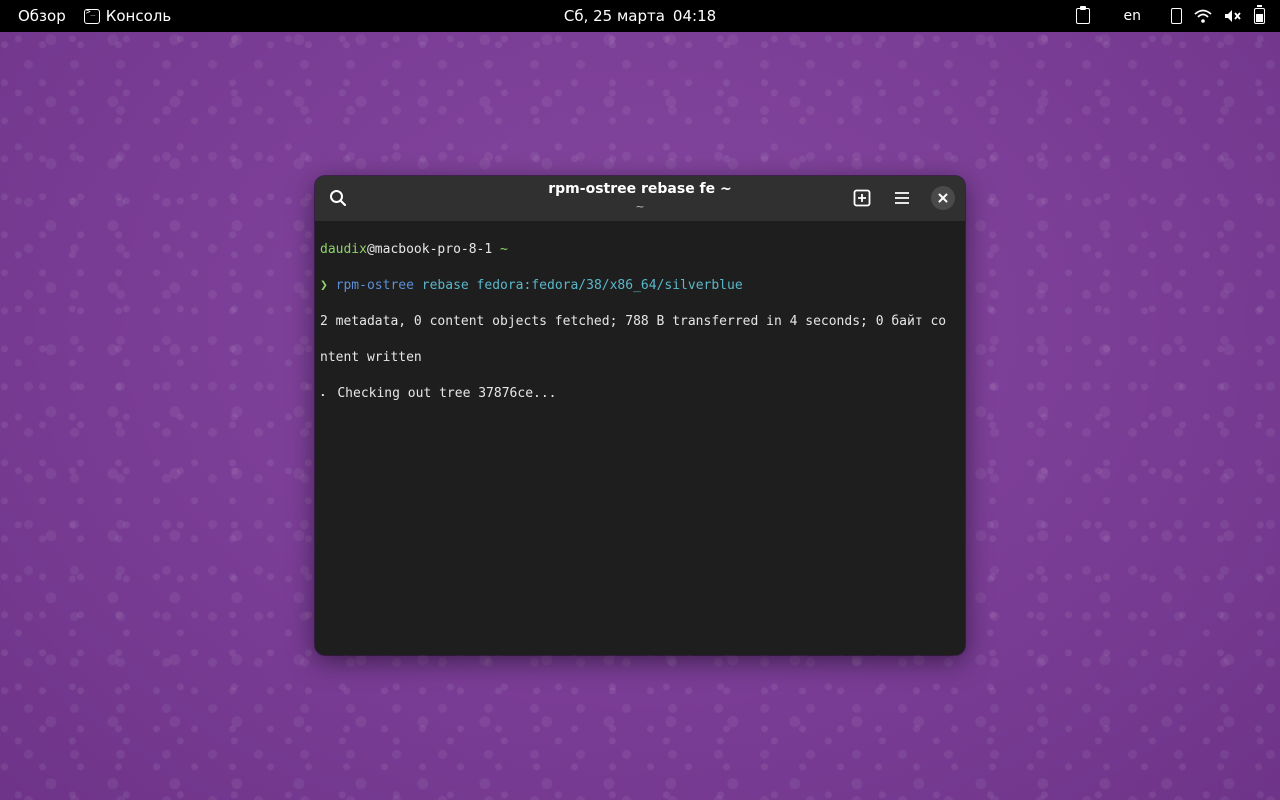  I want to click on close-icon, so click(943, 198).